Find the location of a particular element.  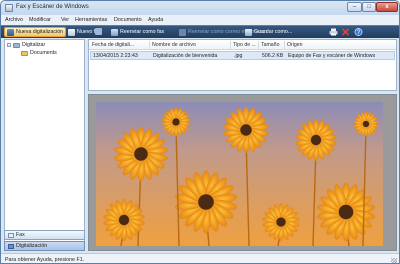

cell-filename: Digitalización de bienvenida is located at coordinates (185, 56).